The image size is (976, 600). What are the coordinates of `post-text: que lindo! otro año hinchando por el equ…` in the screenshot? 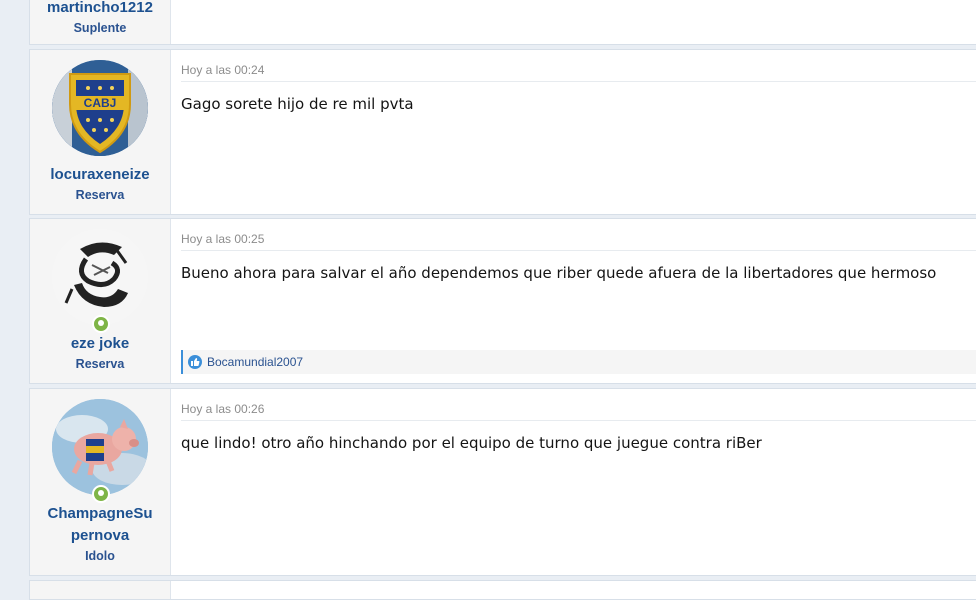 It's located at (471, 443).